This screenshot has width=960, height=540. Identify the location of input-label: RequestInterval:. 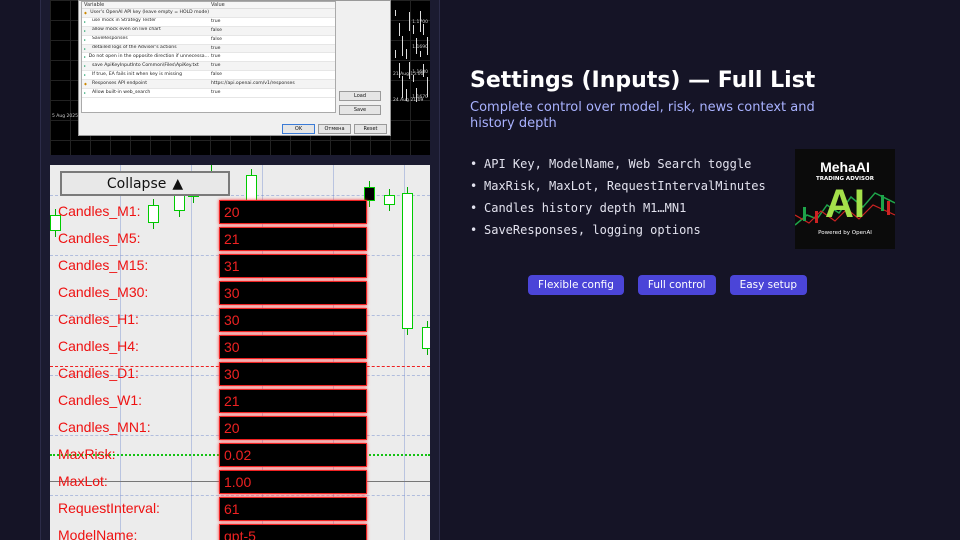
(109, 508).